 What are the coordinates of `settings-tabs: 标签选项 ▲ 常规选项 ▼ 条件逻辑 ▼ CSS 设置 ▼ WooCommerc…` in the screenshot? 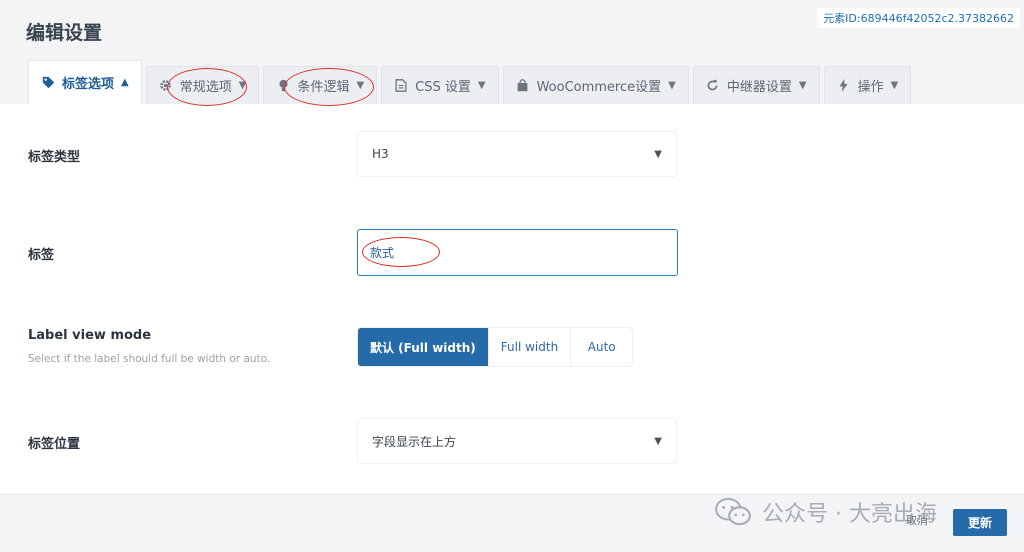 It's located at (471, 82).